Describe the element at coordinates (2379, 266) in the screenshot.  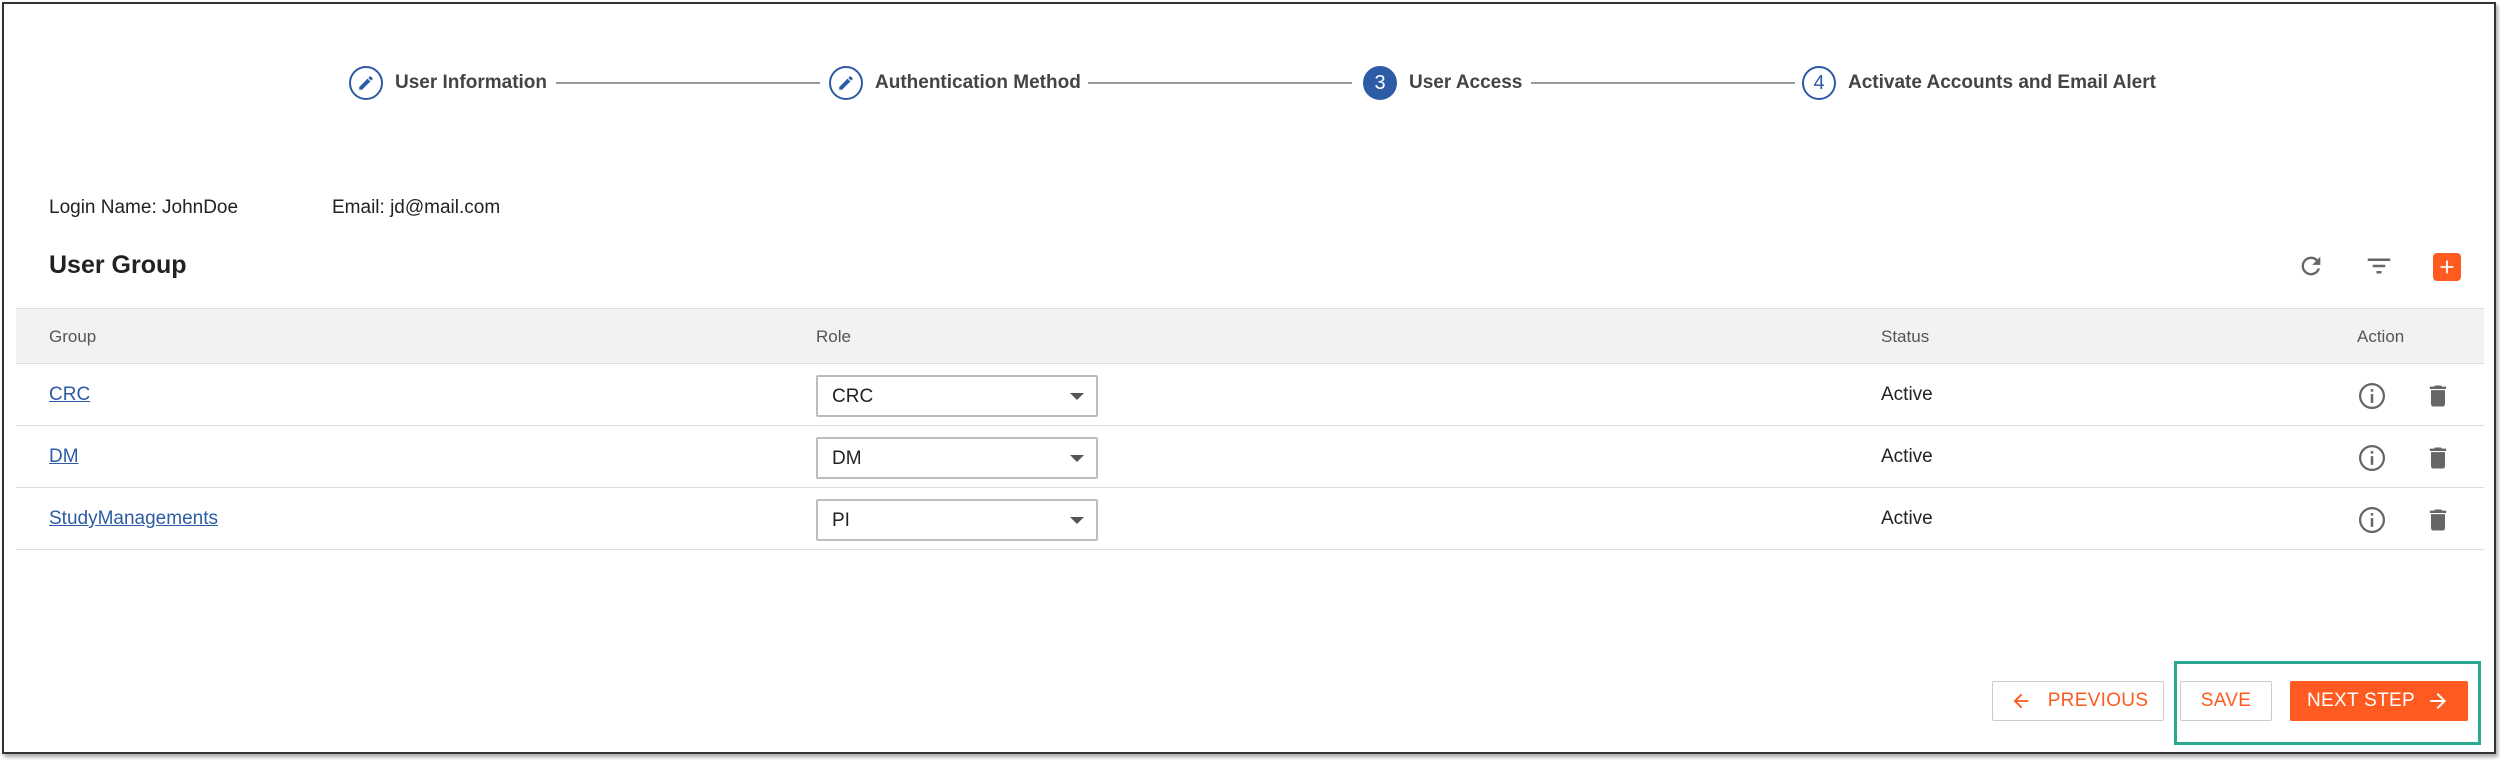
I see `filter-icon` at that location.